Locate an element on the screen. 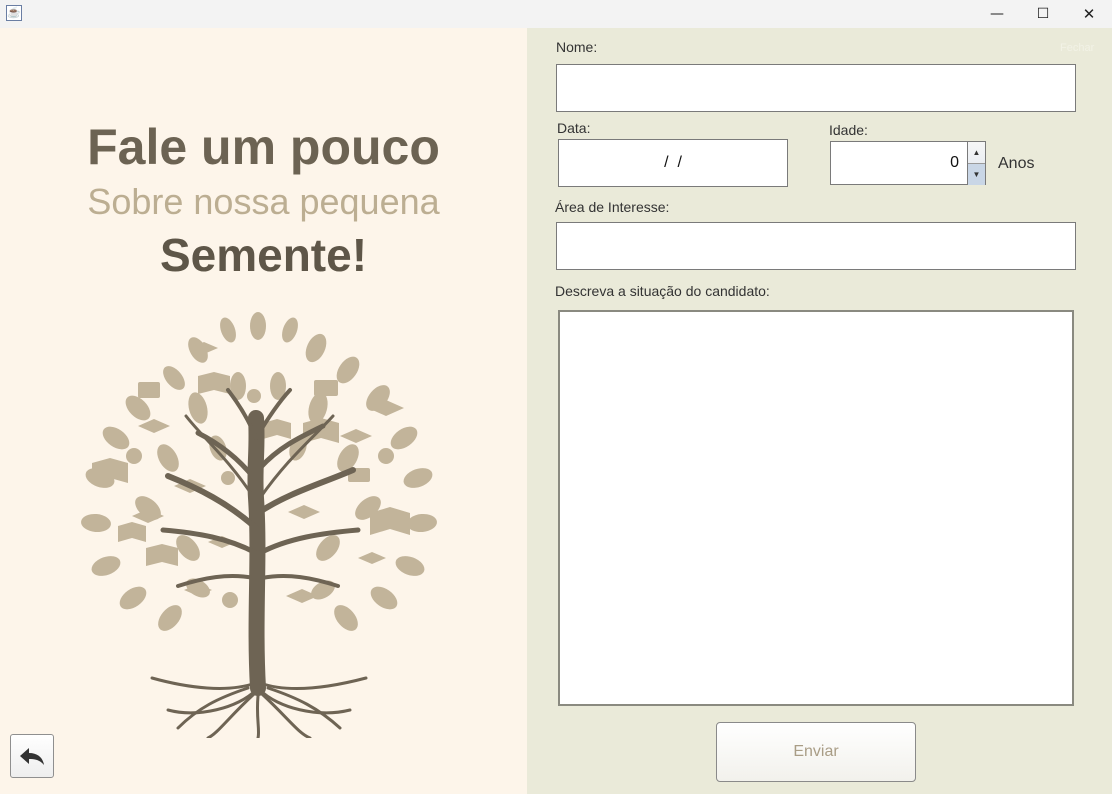 The height and width of the screenshot is (794, 1112). area-label: Área de Interesse: is located at coordinates (612, 207).